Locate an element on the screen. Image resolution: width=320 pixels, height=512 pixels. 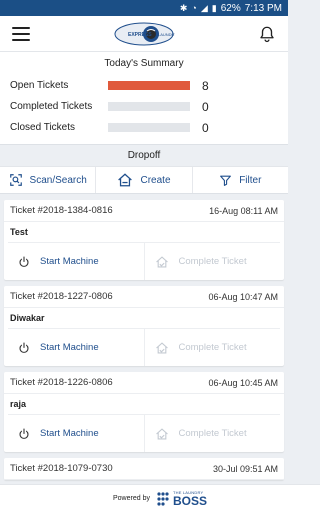
scan-search-label: Scan/Search is located at coordinates (58, 180).